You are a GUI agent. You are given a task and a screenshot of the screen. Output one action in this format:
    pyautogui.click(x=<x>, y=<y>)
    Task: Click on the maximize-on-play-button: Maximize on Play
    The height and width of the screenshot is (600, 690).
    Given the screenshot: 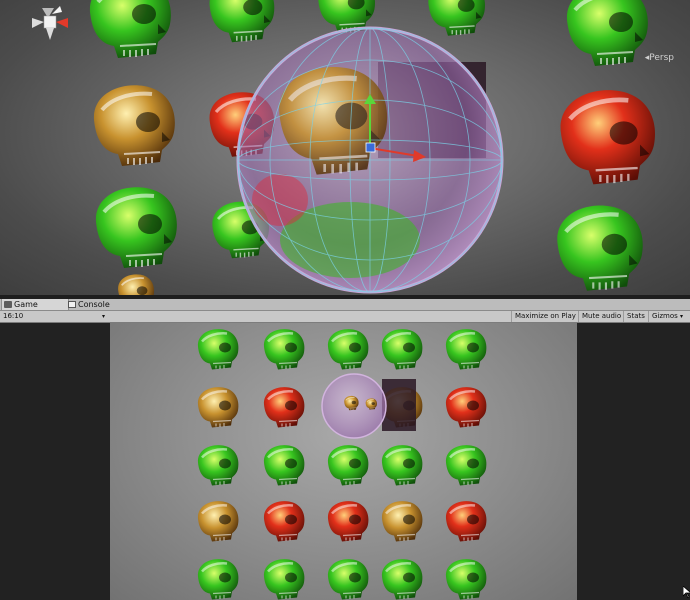 What is the action you would take?
    pyautogui.click(x=544, y=316)
    